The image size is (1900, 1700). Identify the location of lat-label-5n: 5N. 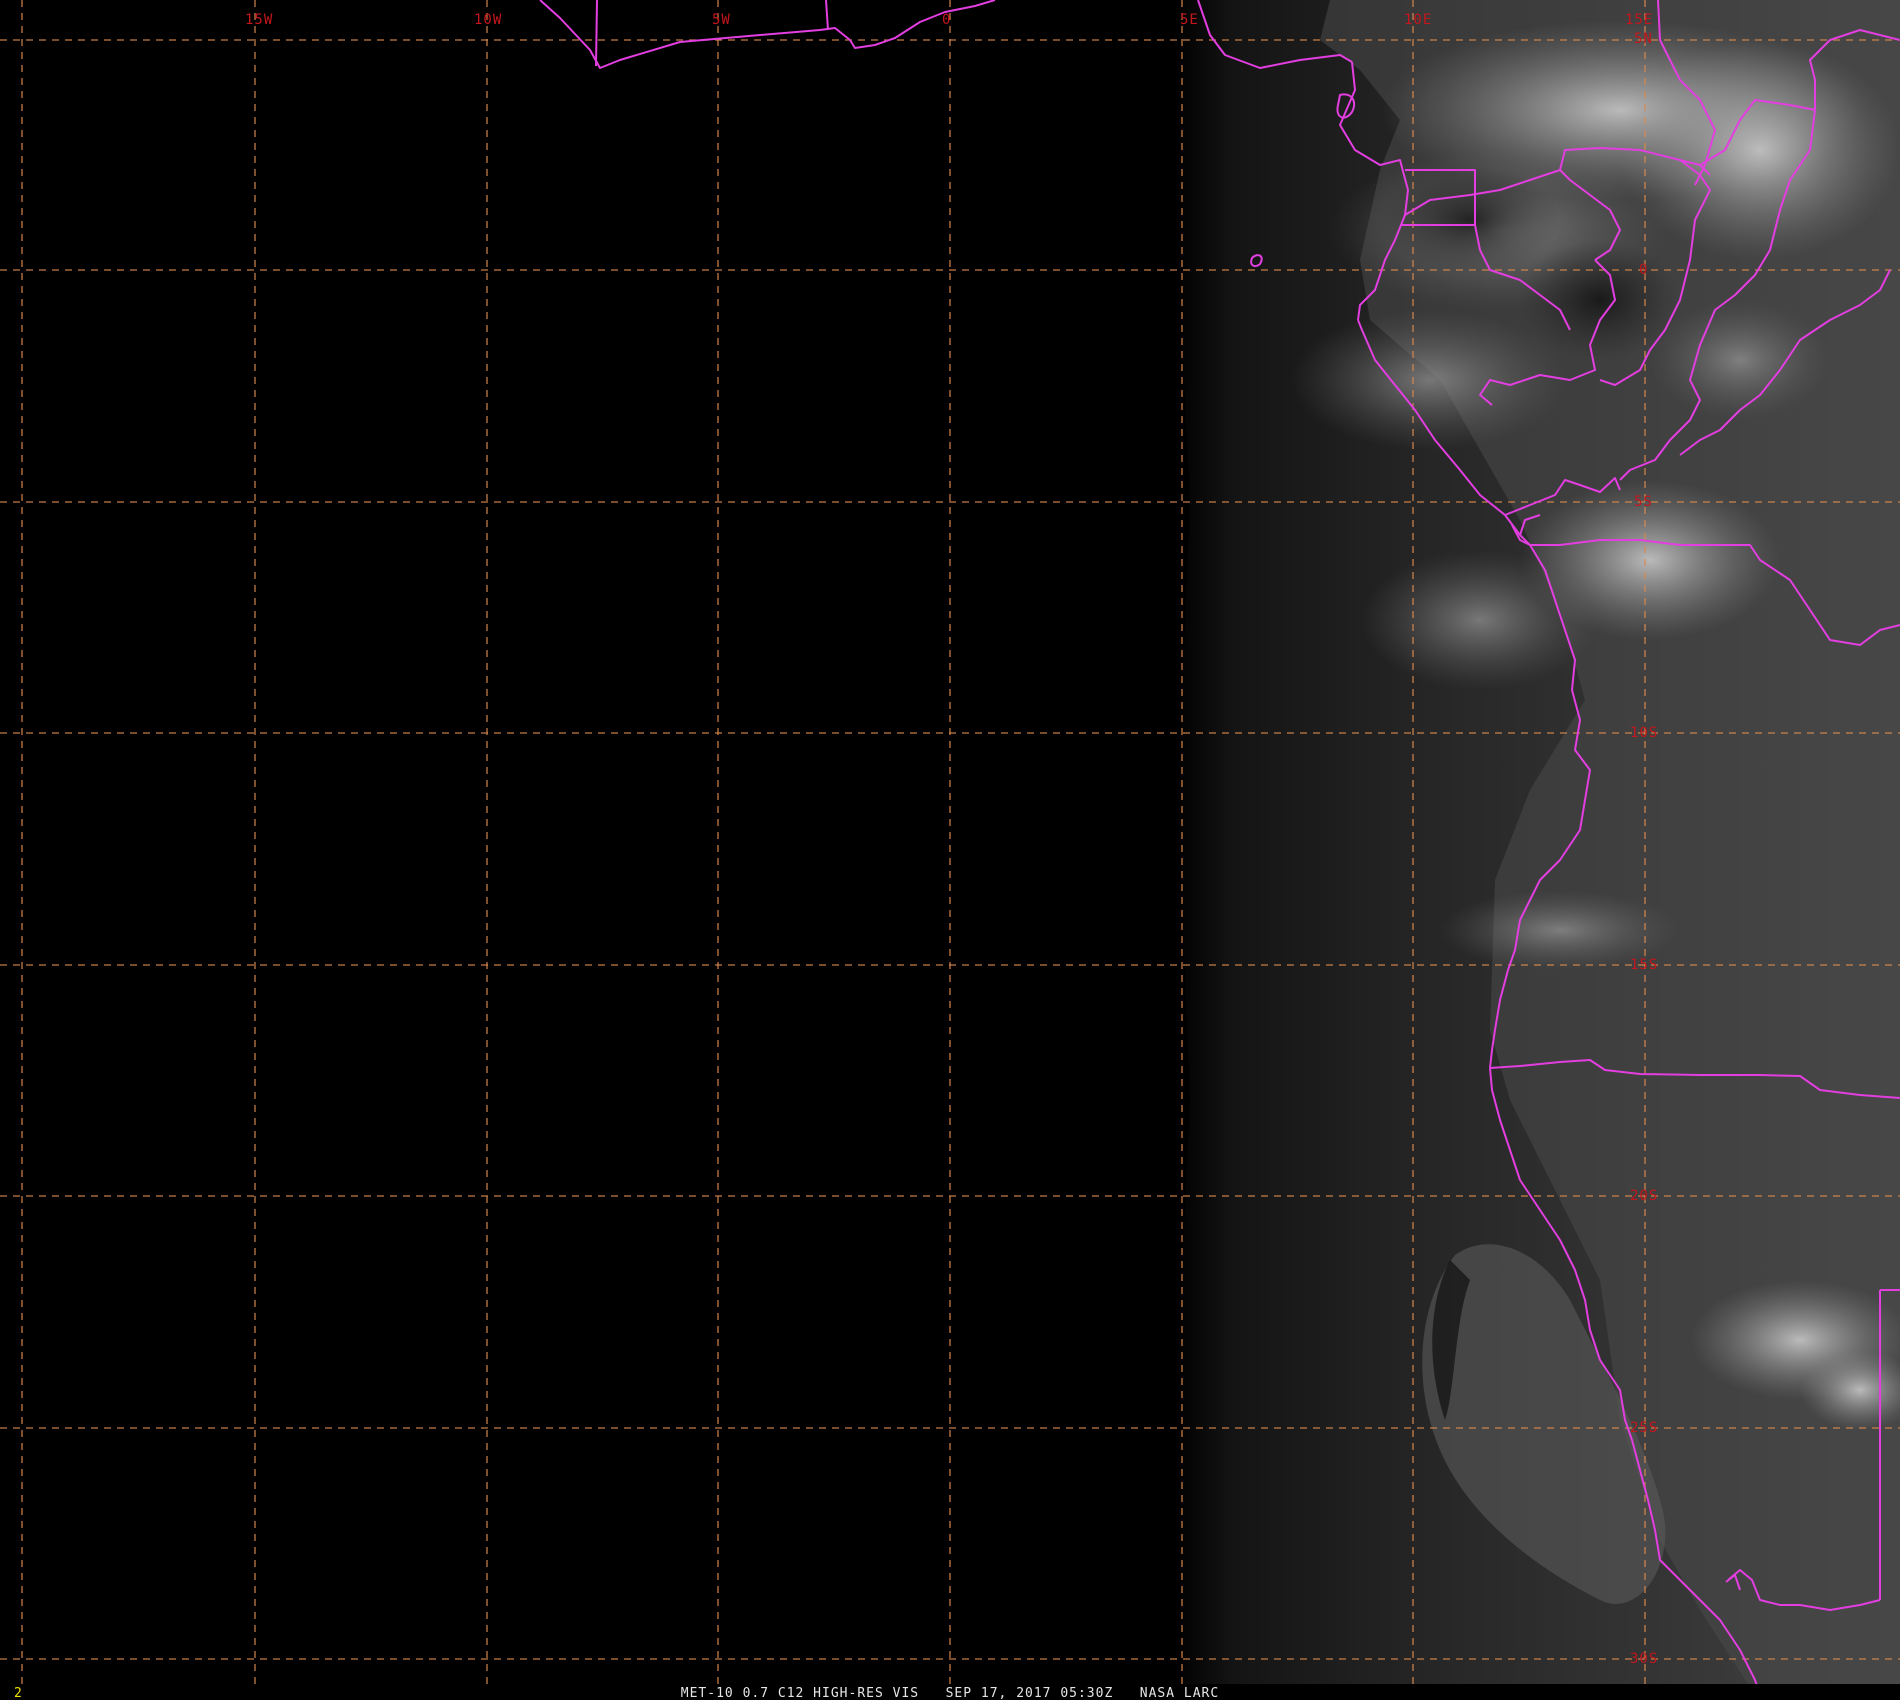
(1643, 39).